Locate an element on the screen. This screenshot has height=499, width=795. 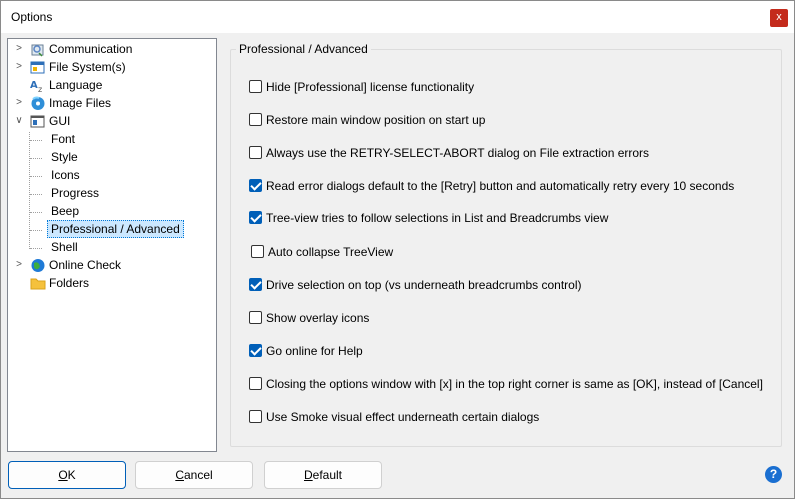
tree-item-online-check: > Online Check is located at coordinates (112, 265).